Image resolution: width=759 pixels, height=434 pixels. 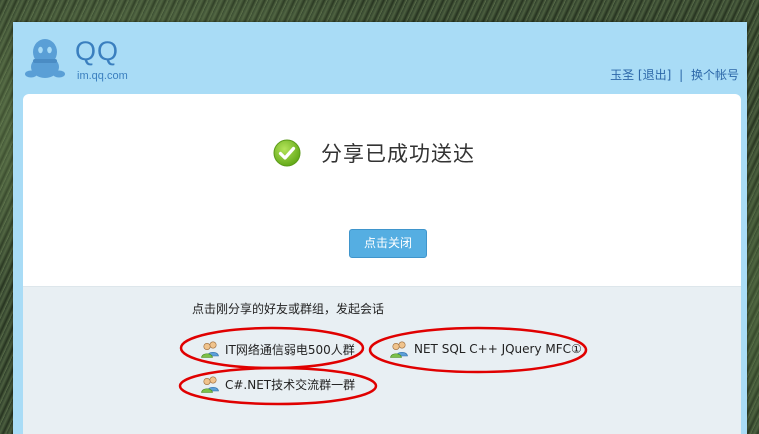 I want to click on group-name: NET SQL C++ JQuery MFC①, so click(x=498, y=349).